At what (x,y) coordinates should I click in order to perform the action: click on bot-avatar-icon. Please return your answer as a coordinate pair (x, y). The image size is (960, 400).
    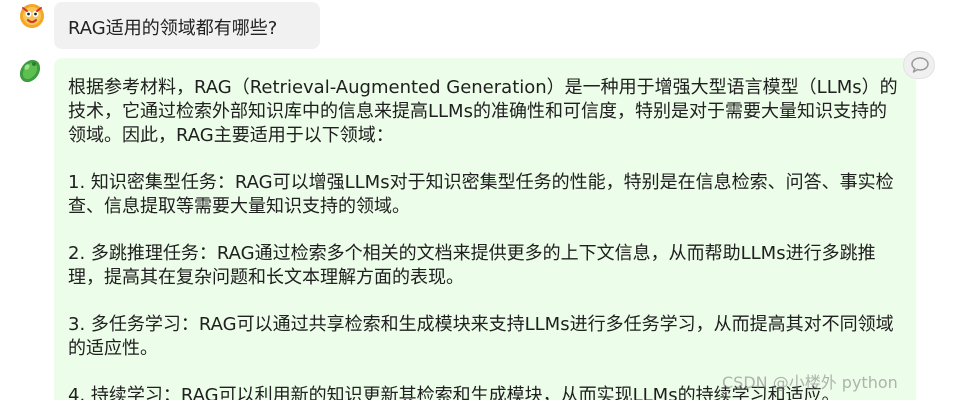
    Looking at the image, I should click on (30, 70).